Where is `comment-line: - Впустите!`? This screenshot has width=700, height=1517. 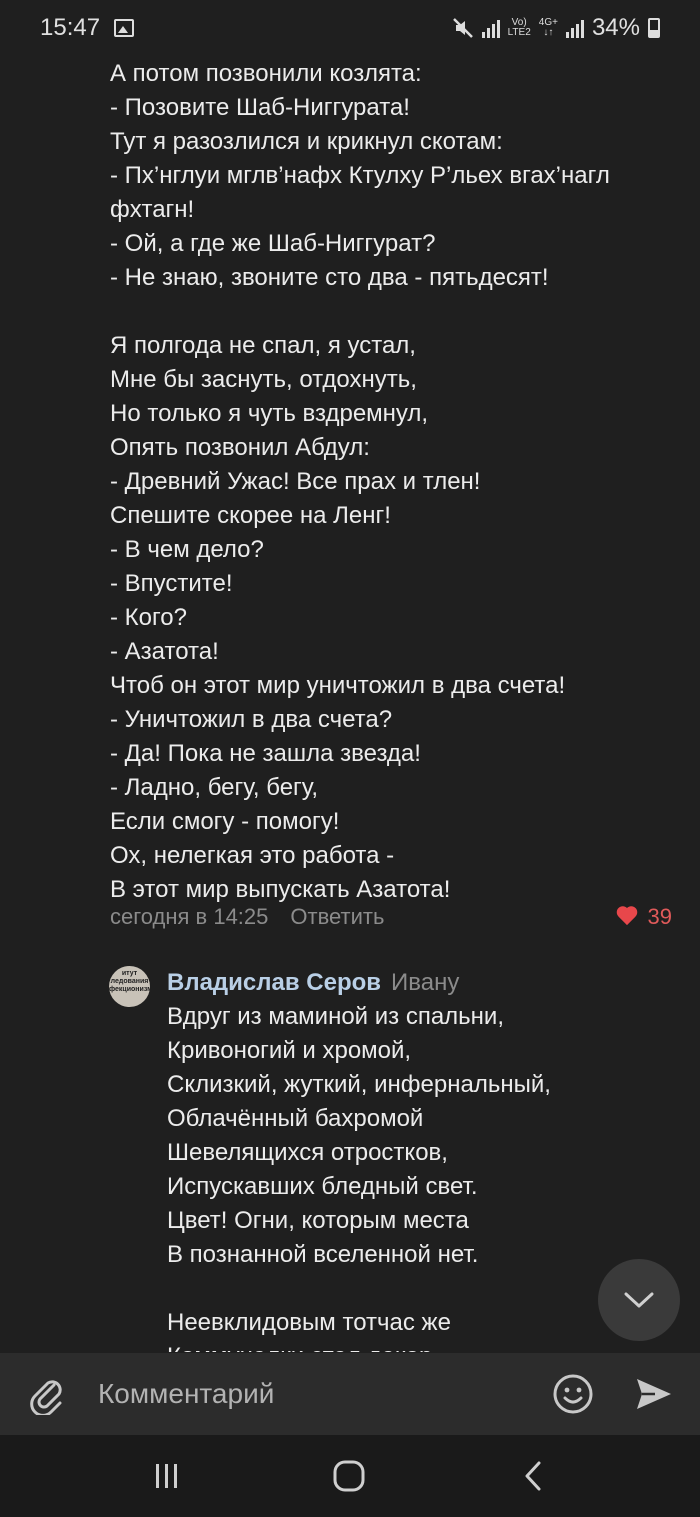
comment-line: - Впустите! is located at coordinates (171, 583).